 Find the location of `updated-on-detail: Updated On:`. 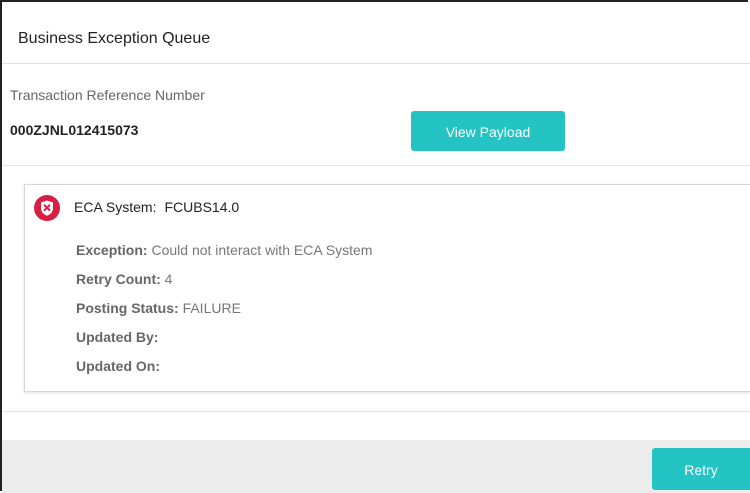

updated-on-detail: Updated On: is located at coordinates (118, 366).